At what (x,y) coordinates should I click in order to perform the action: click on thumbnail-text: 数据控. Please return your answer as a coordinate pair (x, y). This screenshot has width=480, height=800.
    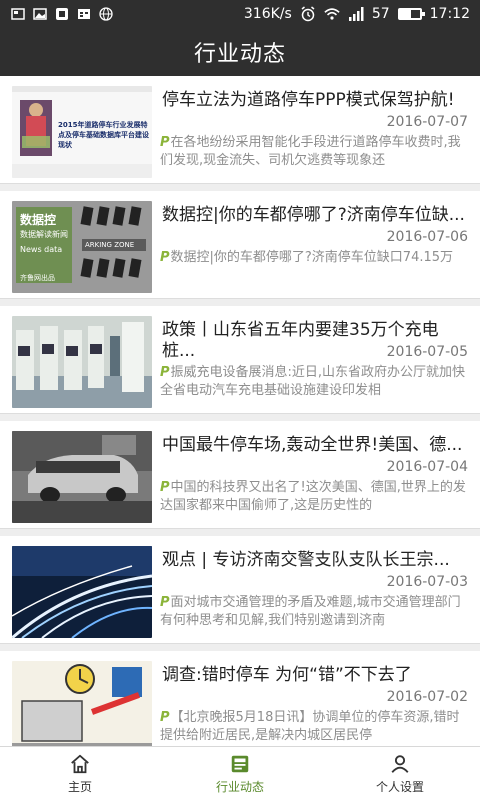
    Looking at the image, I should click on (38, 220).